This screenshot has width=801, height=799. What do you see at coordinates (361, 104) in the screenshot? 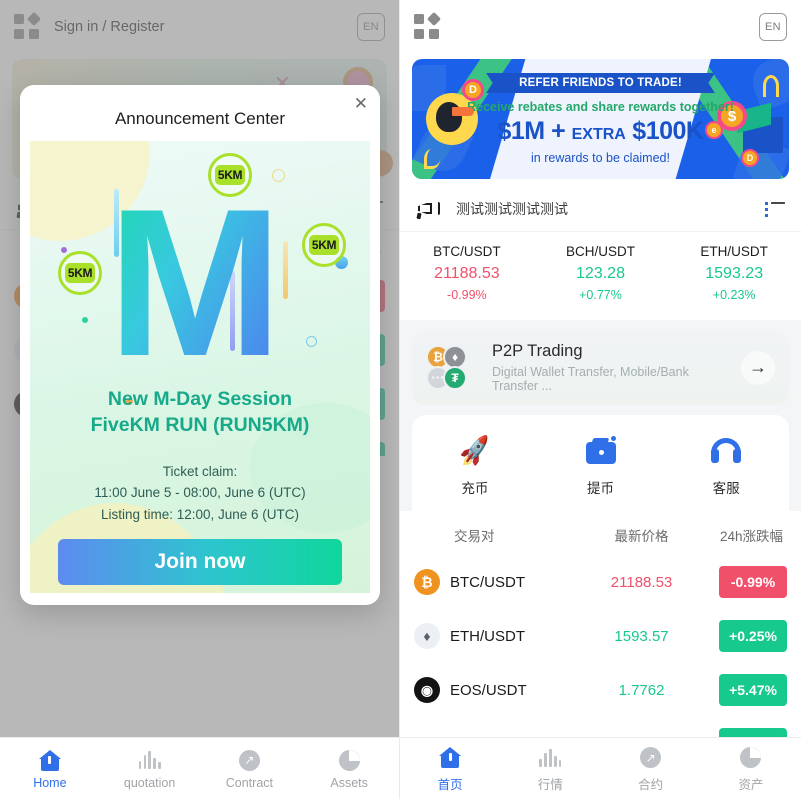
I see `close-icon: ✕` at bounding box center [361, 104].